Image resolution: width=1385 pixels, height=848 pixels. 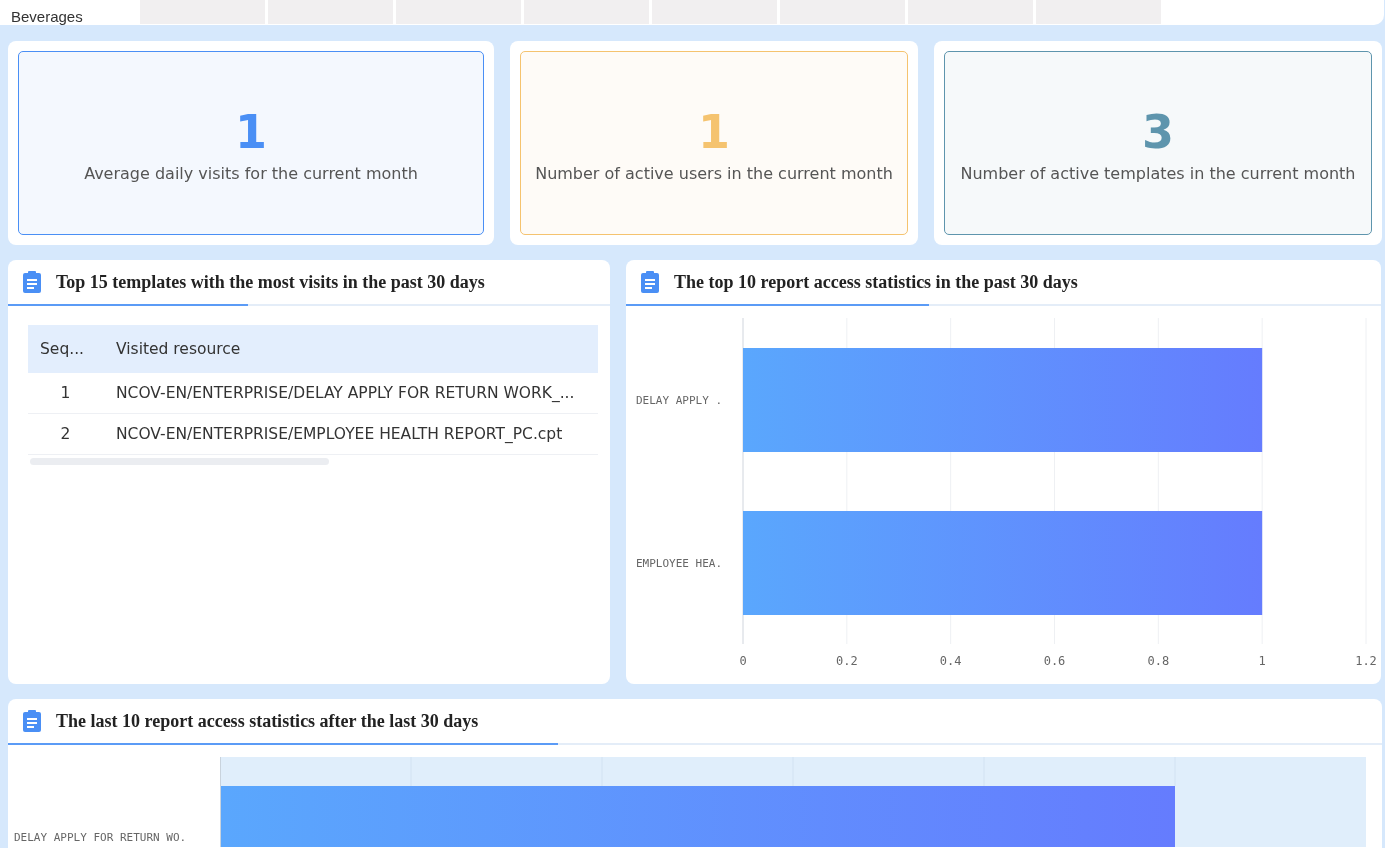 What do you see at coordinates (1366, 661) in the screenshot?
I see `axis-tick-label: 1.2` at bounding box center [1366, 661].